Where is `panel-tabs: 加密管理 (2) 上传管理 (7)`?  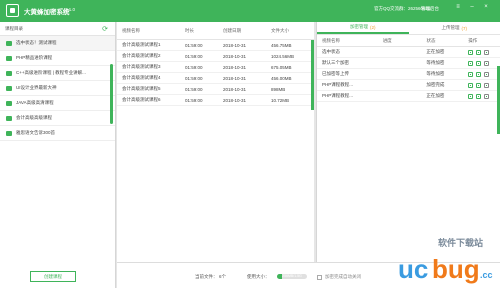
panel-tabs: 加密管理 (2) 上传管理 (7) is located at coordinates (408, 28).